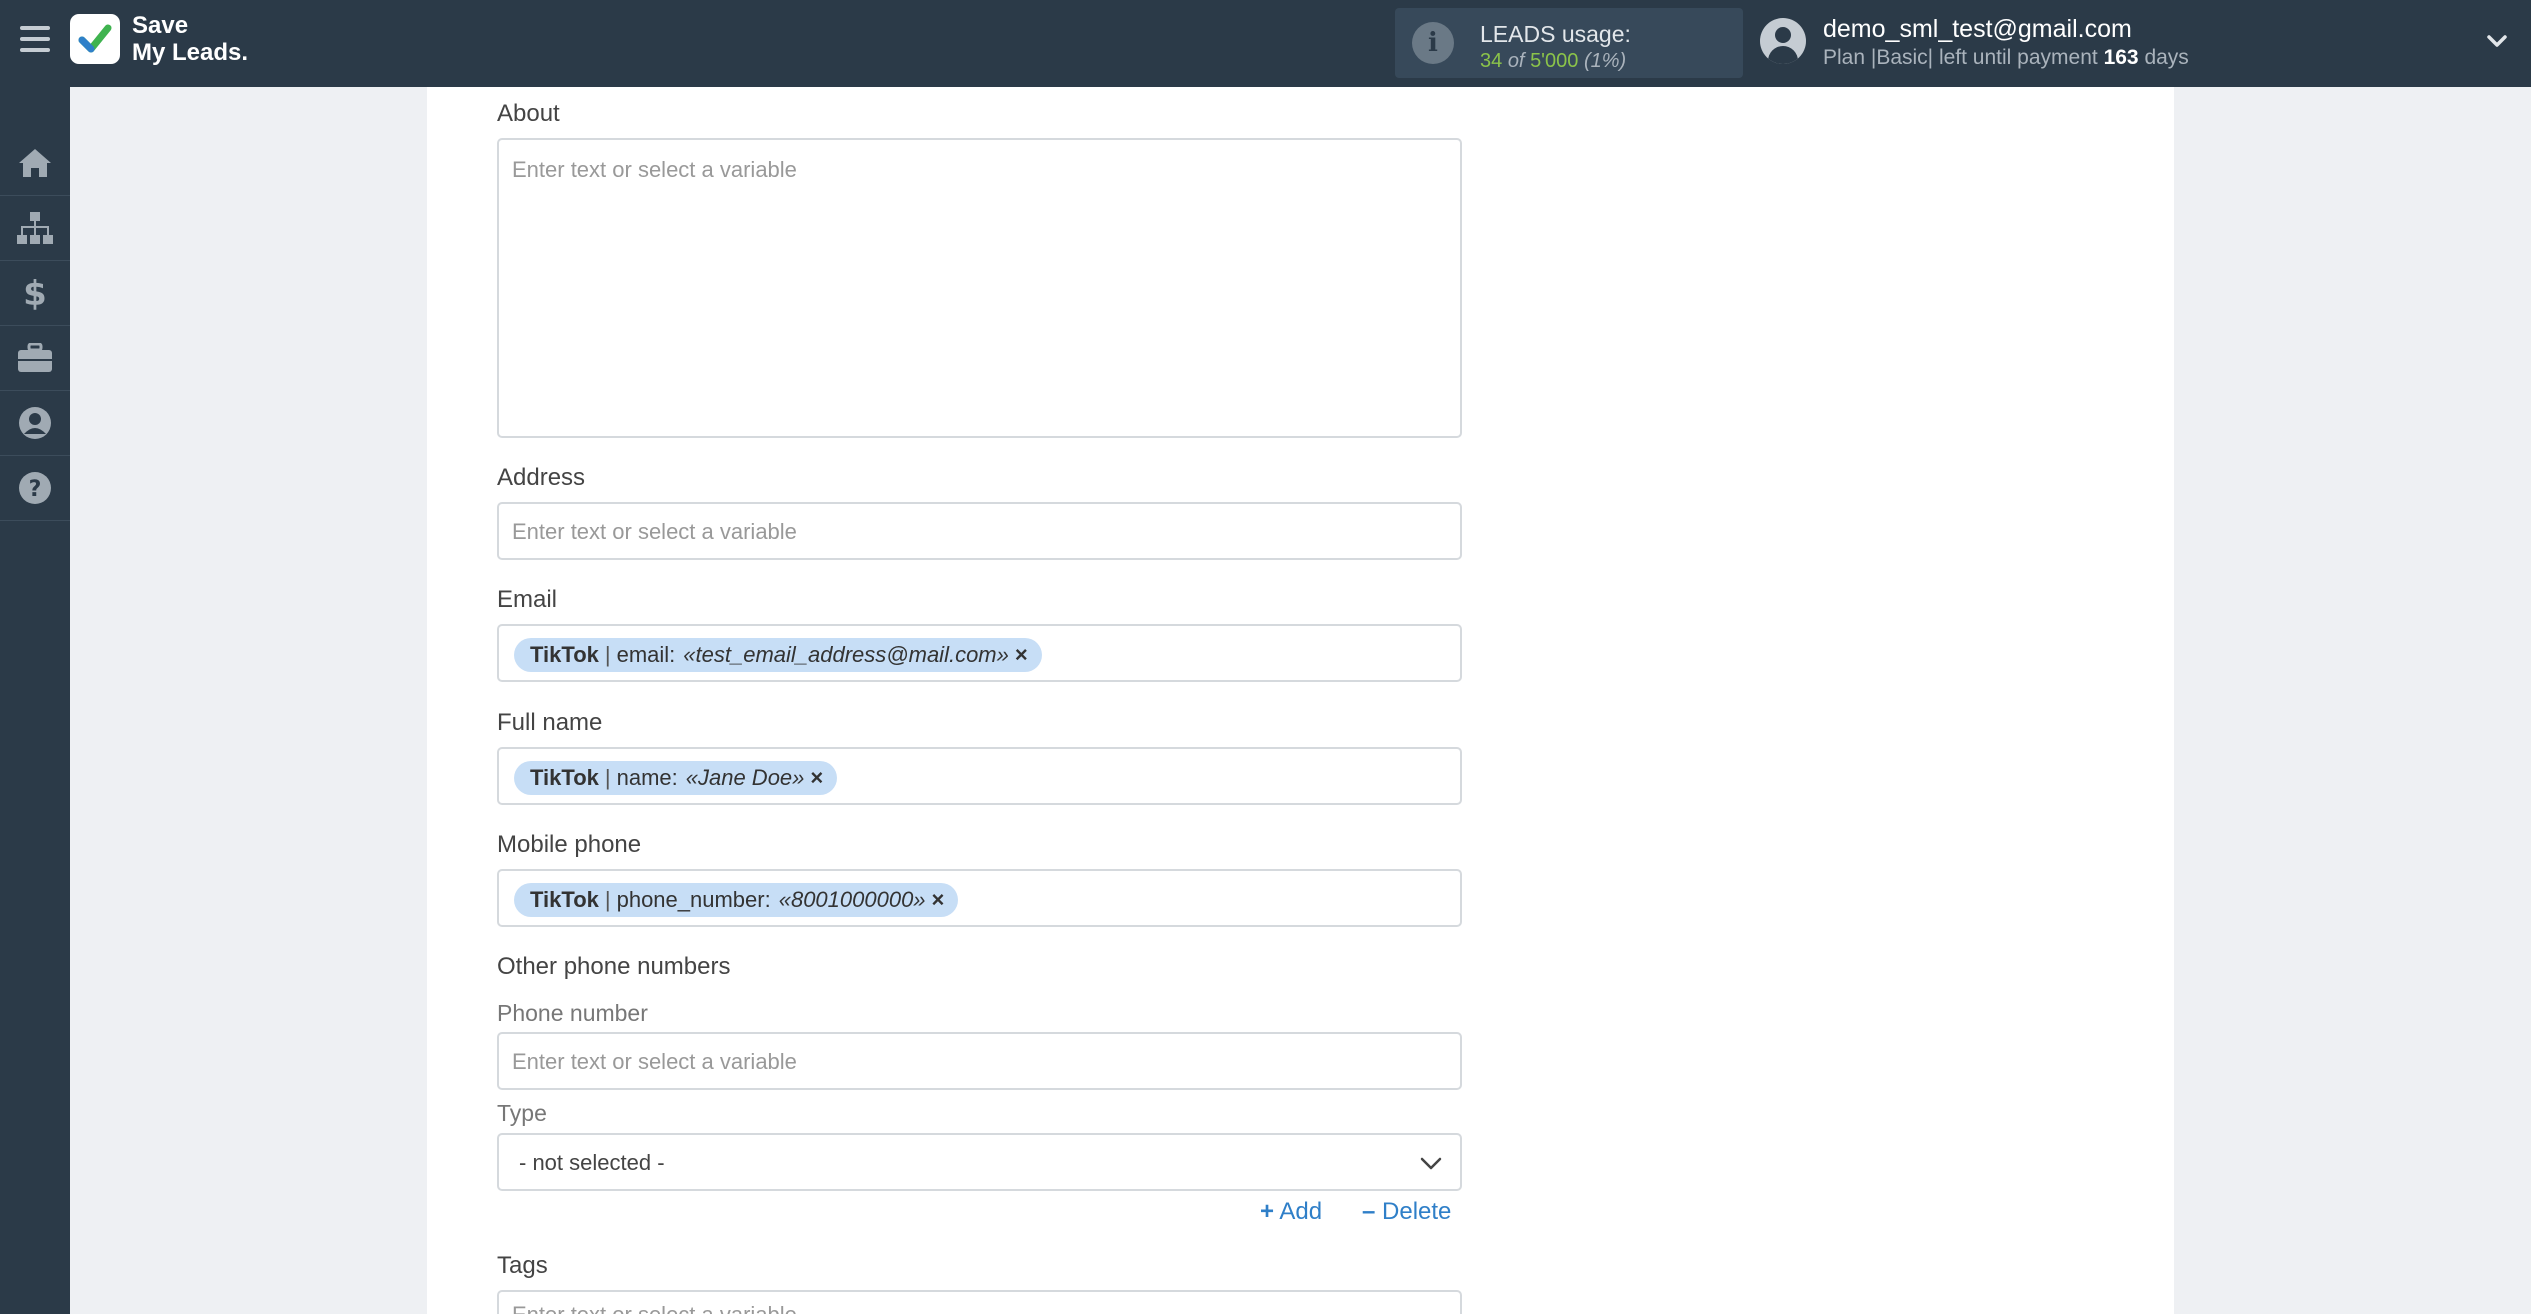  I want to click on sidebar-item-billing: $, so click(35, 293).